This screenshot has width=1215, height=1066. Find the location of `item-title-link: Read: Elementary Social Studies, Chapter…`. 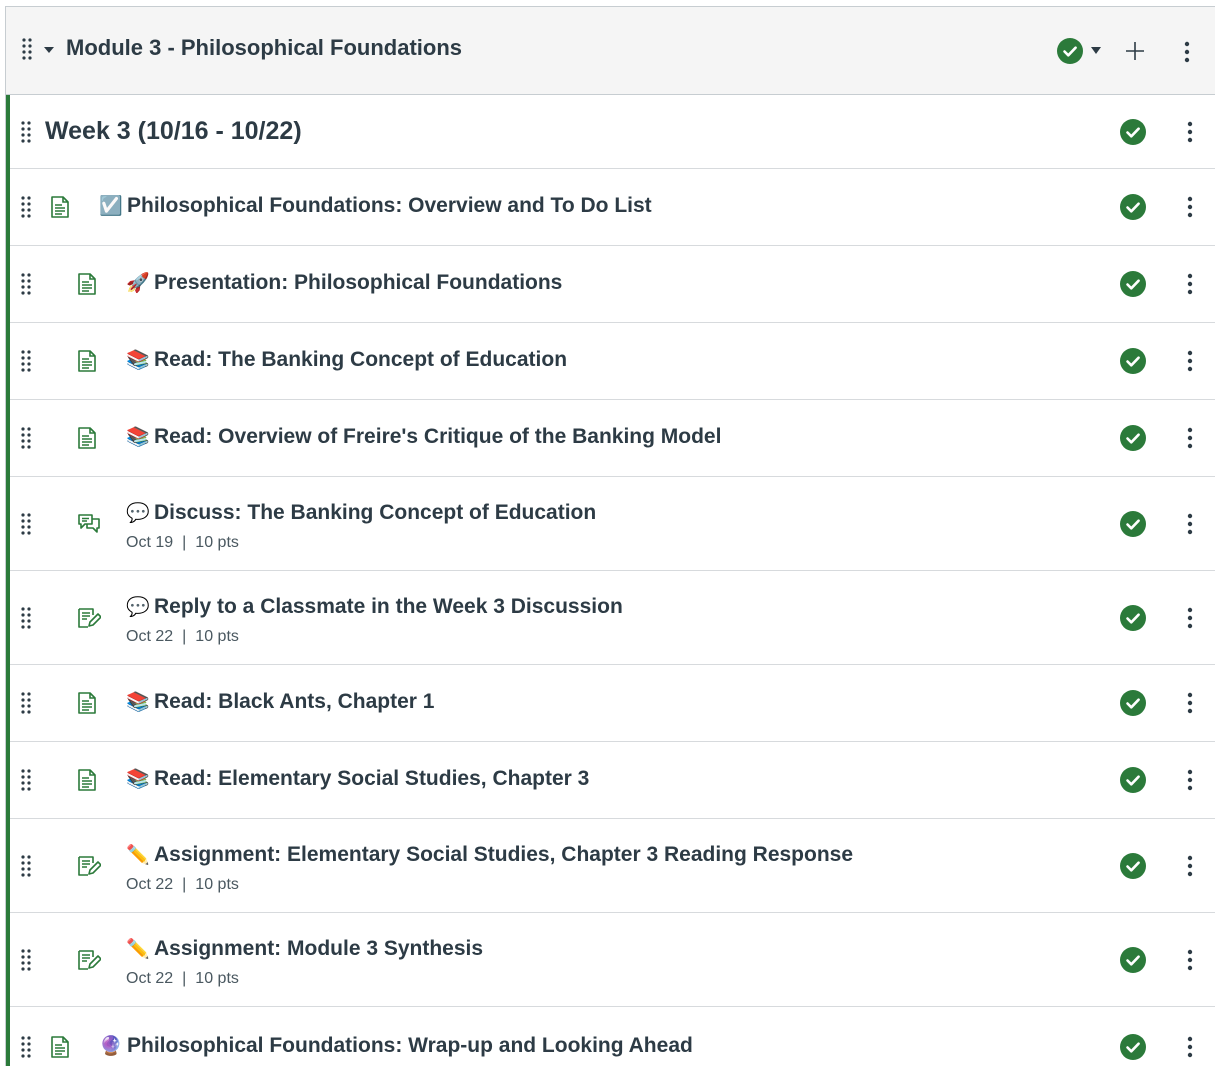

item-title-link: Read: Elementary Social Studies, Chapter… is located at coordinates (371, 779).